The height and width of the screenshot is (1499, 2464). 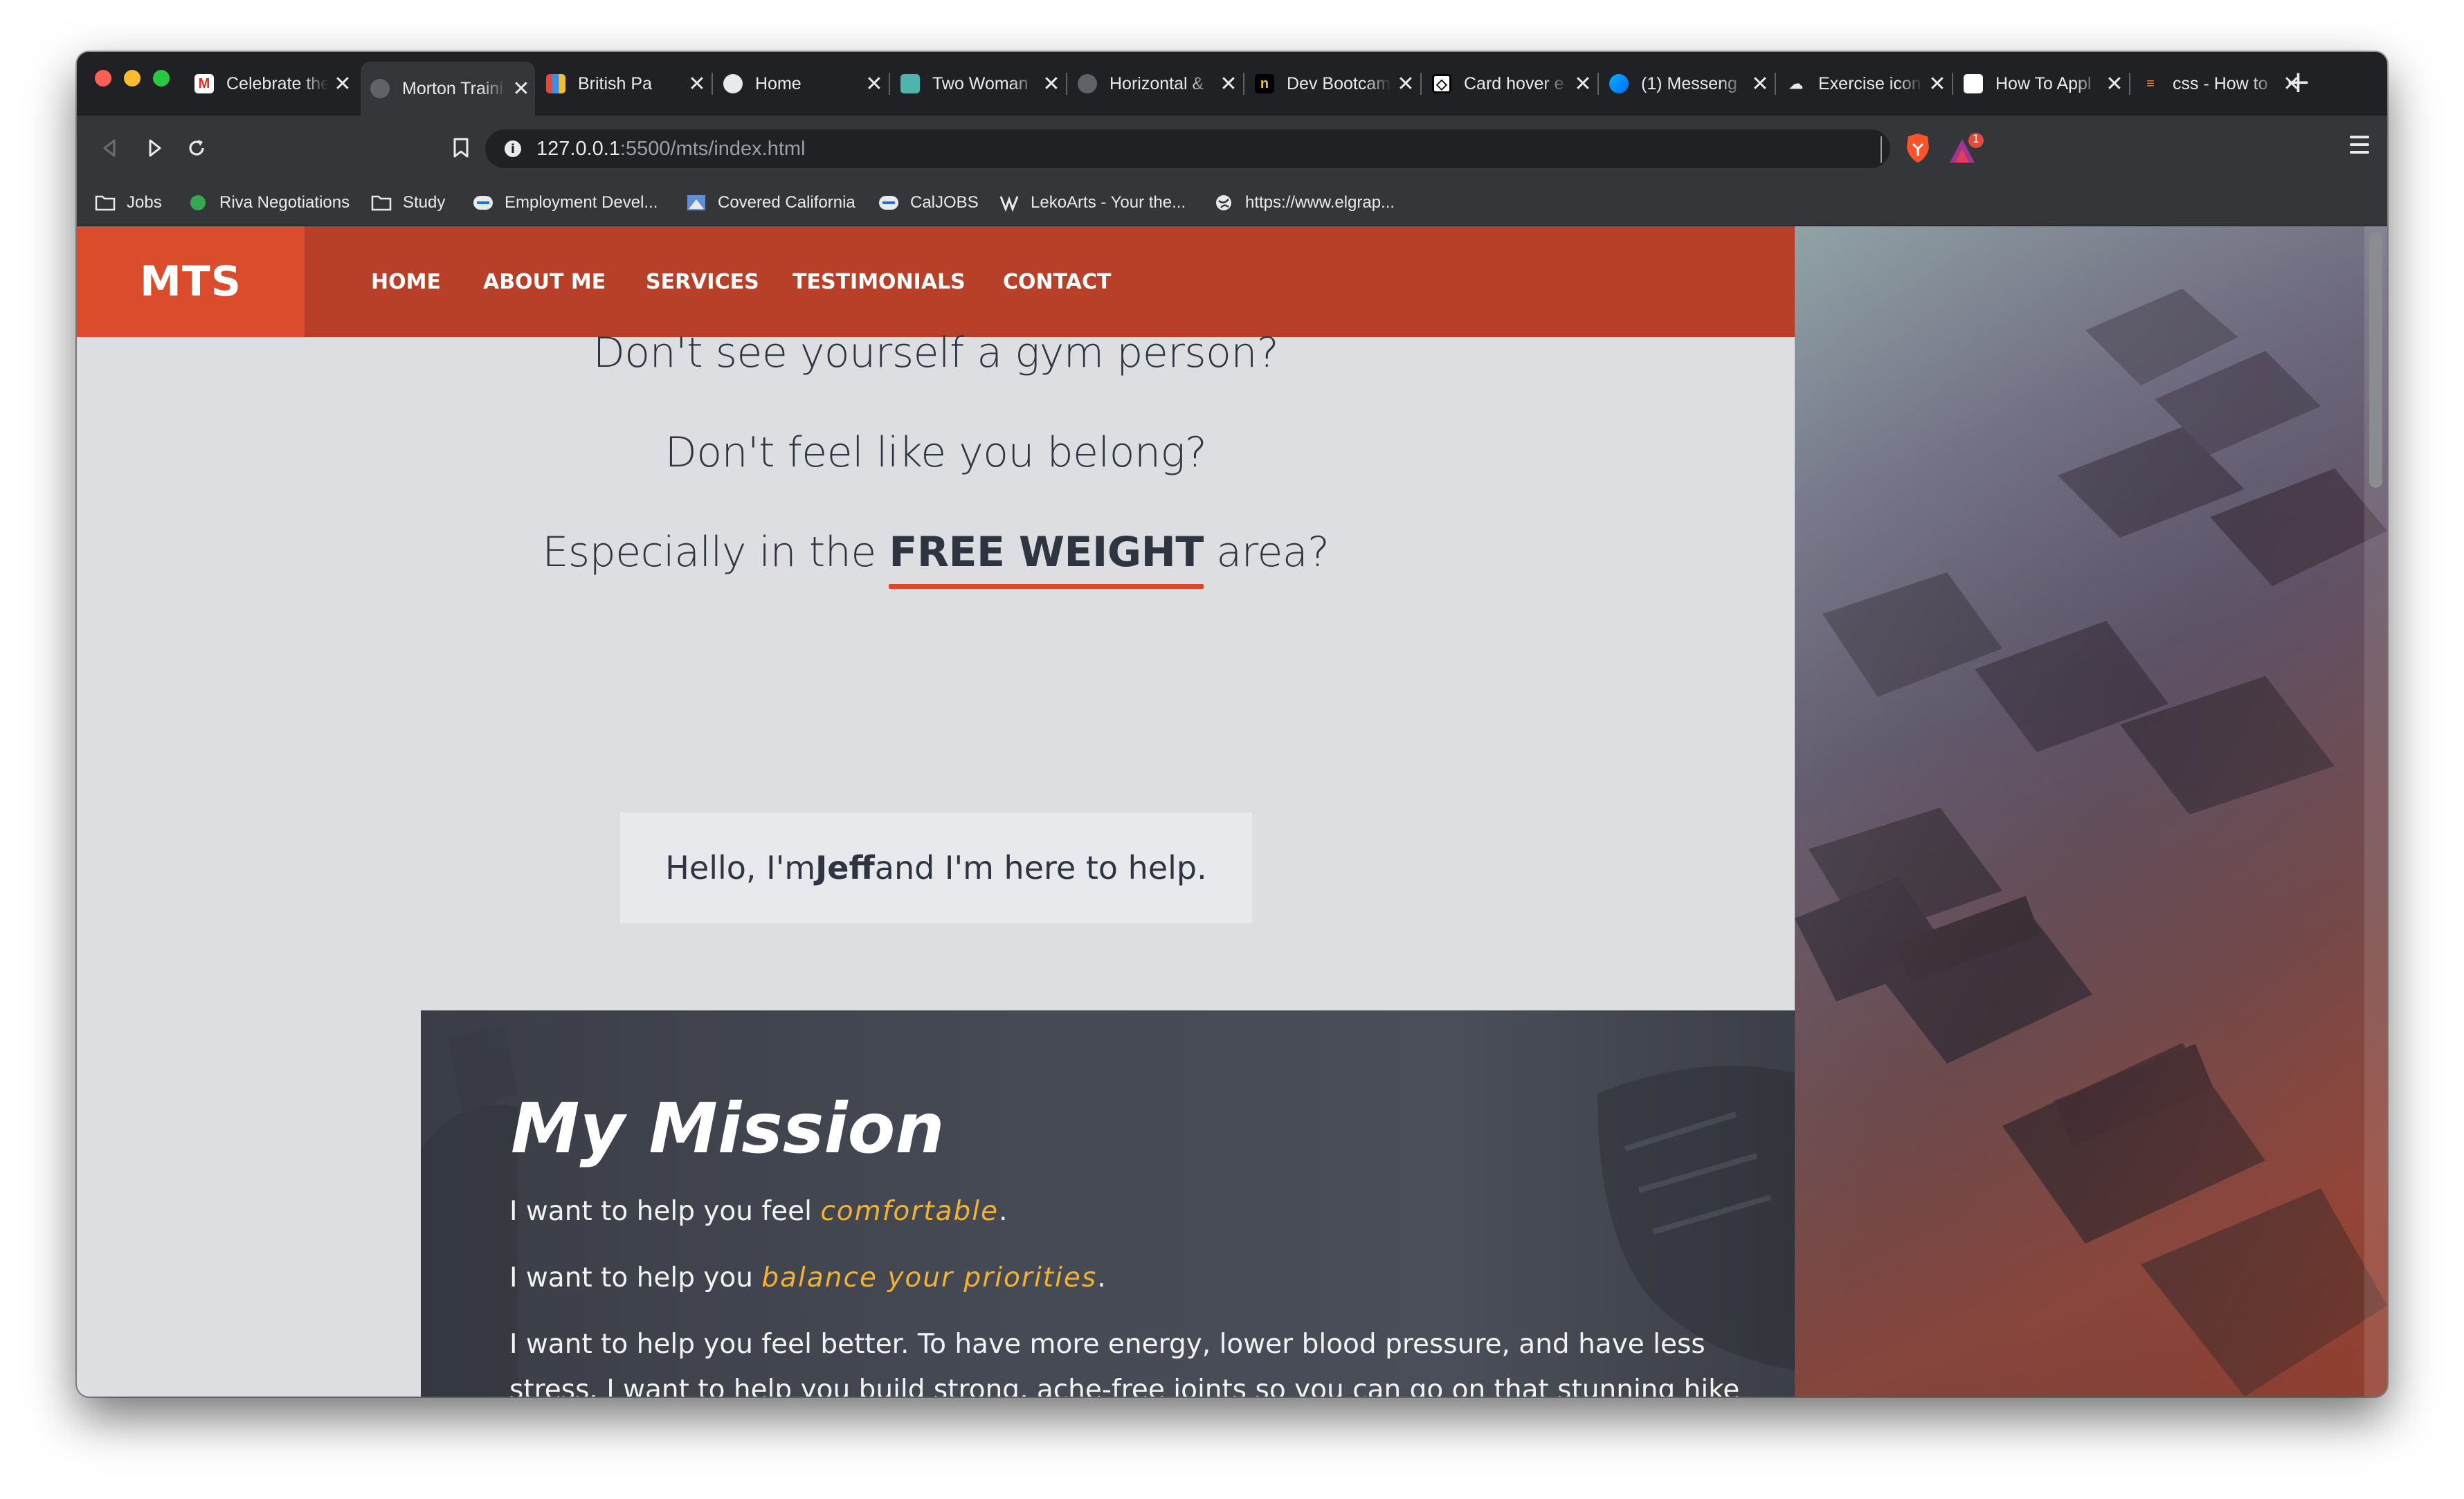 I want to click on nav-link-home: HOME, so click(x=406, y=282).